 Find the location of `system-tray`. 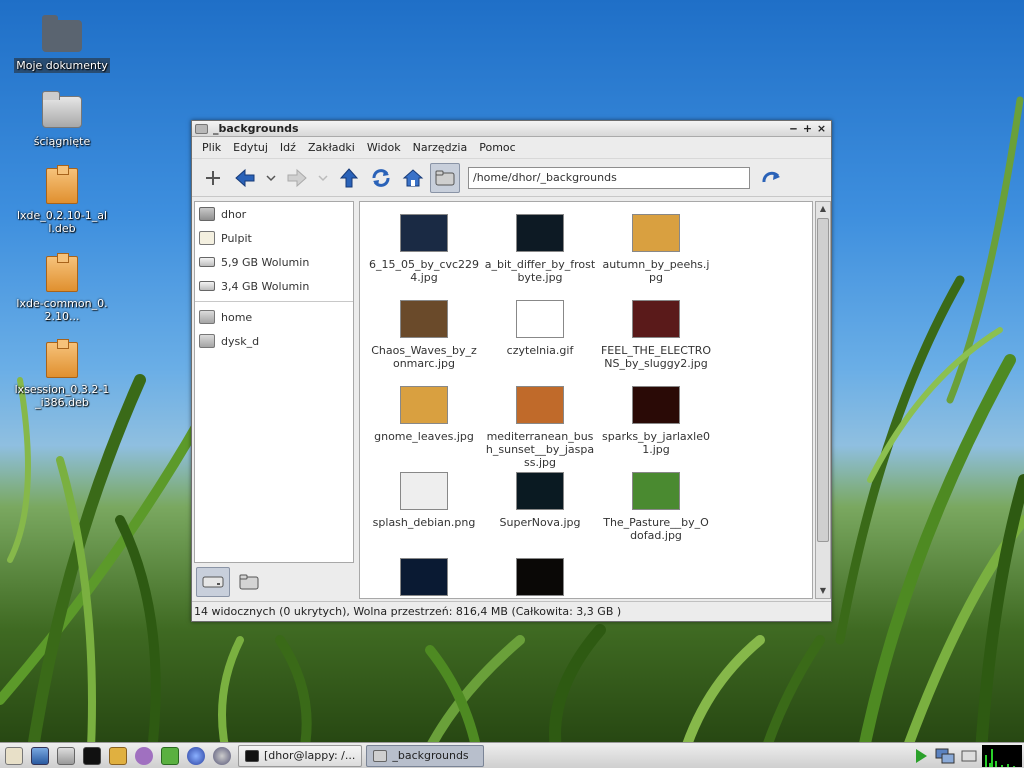

system-tray is located at coordinates (967, 756).